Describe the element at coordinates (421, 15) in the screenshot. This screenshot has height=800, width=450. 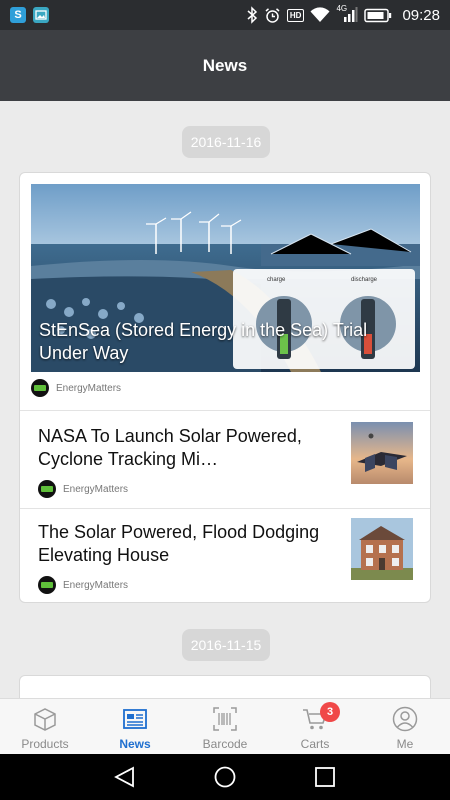
I see `clock: 09:28` at that location.